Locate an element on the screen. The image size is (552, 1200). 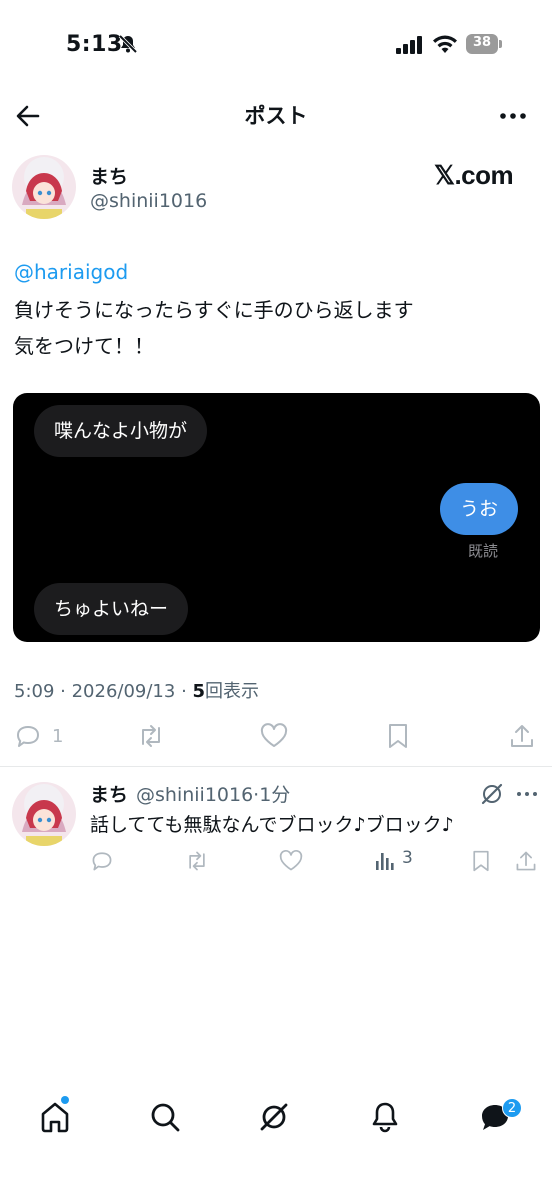
home-icon is located at coordinates (55, 1117).